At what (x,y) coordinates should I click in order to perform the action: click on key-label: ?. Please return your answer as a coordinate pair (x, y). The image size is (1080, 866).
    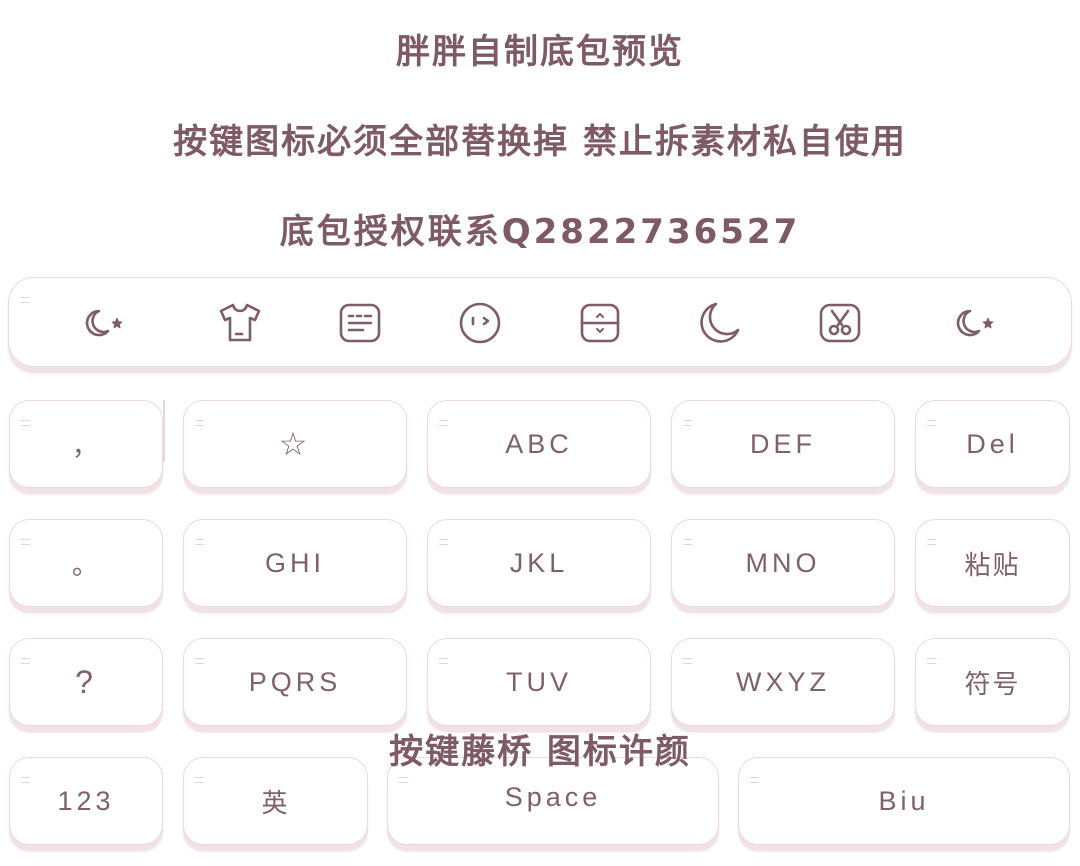
    Looking at the image, I should click on (86, 681).